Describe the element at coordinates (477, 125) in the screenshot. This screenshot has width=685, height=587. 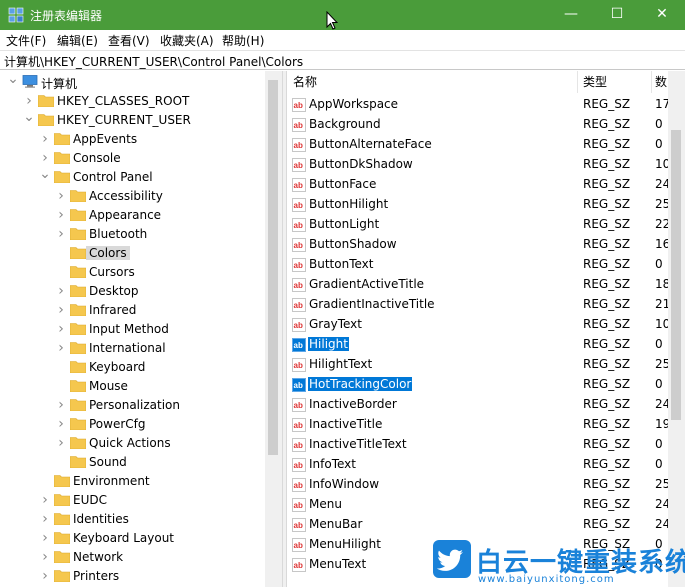
I see `value-row: ab Background REG_SZ 0` at that location.